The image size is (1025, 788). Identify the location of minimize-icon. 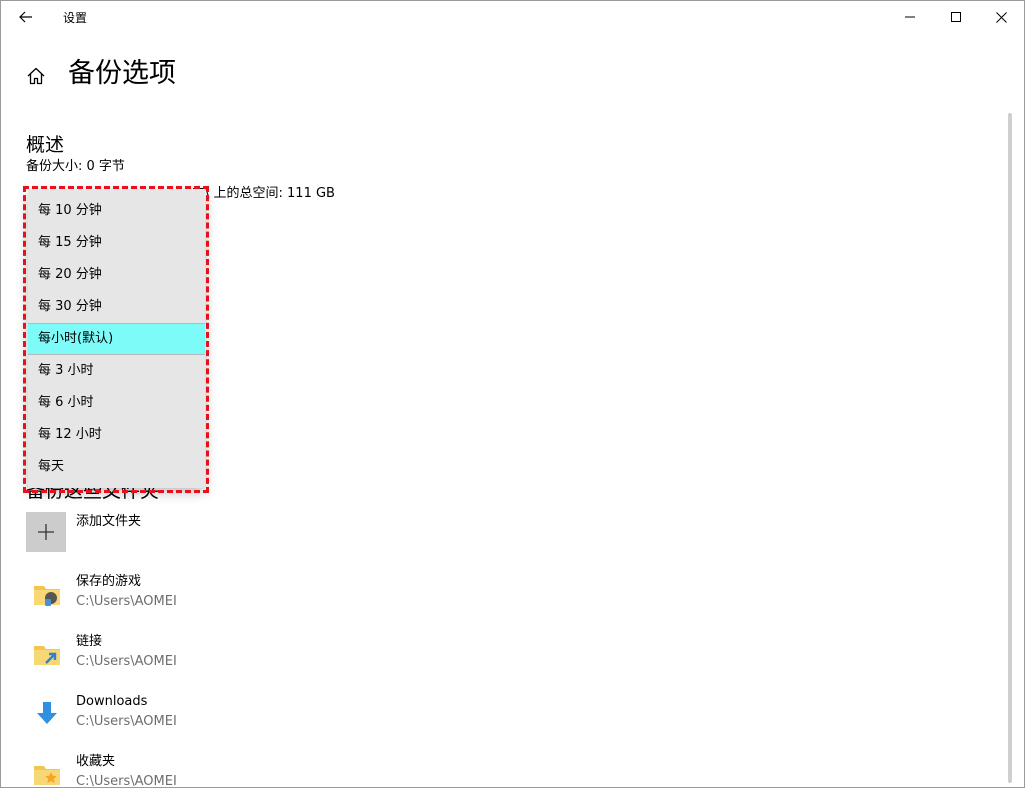
(910, 17).